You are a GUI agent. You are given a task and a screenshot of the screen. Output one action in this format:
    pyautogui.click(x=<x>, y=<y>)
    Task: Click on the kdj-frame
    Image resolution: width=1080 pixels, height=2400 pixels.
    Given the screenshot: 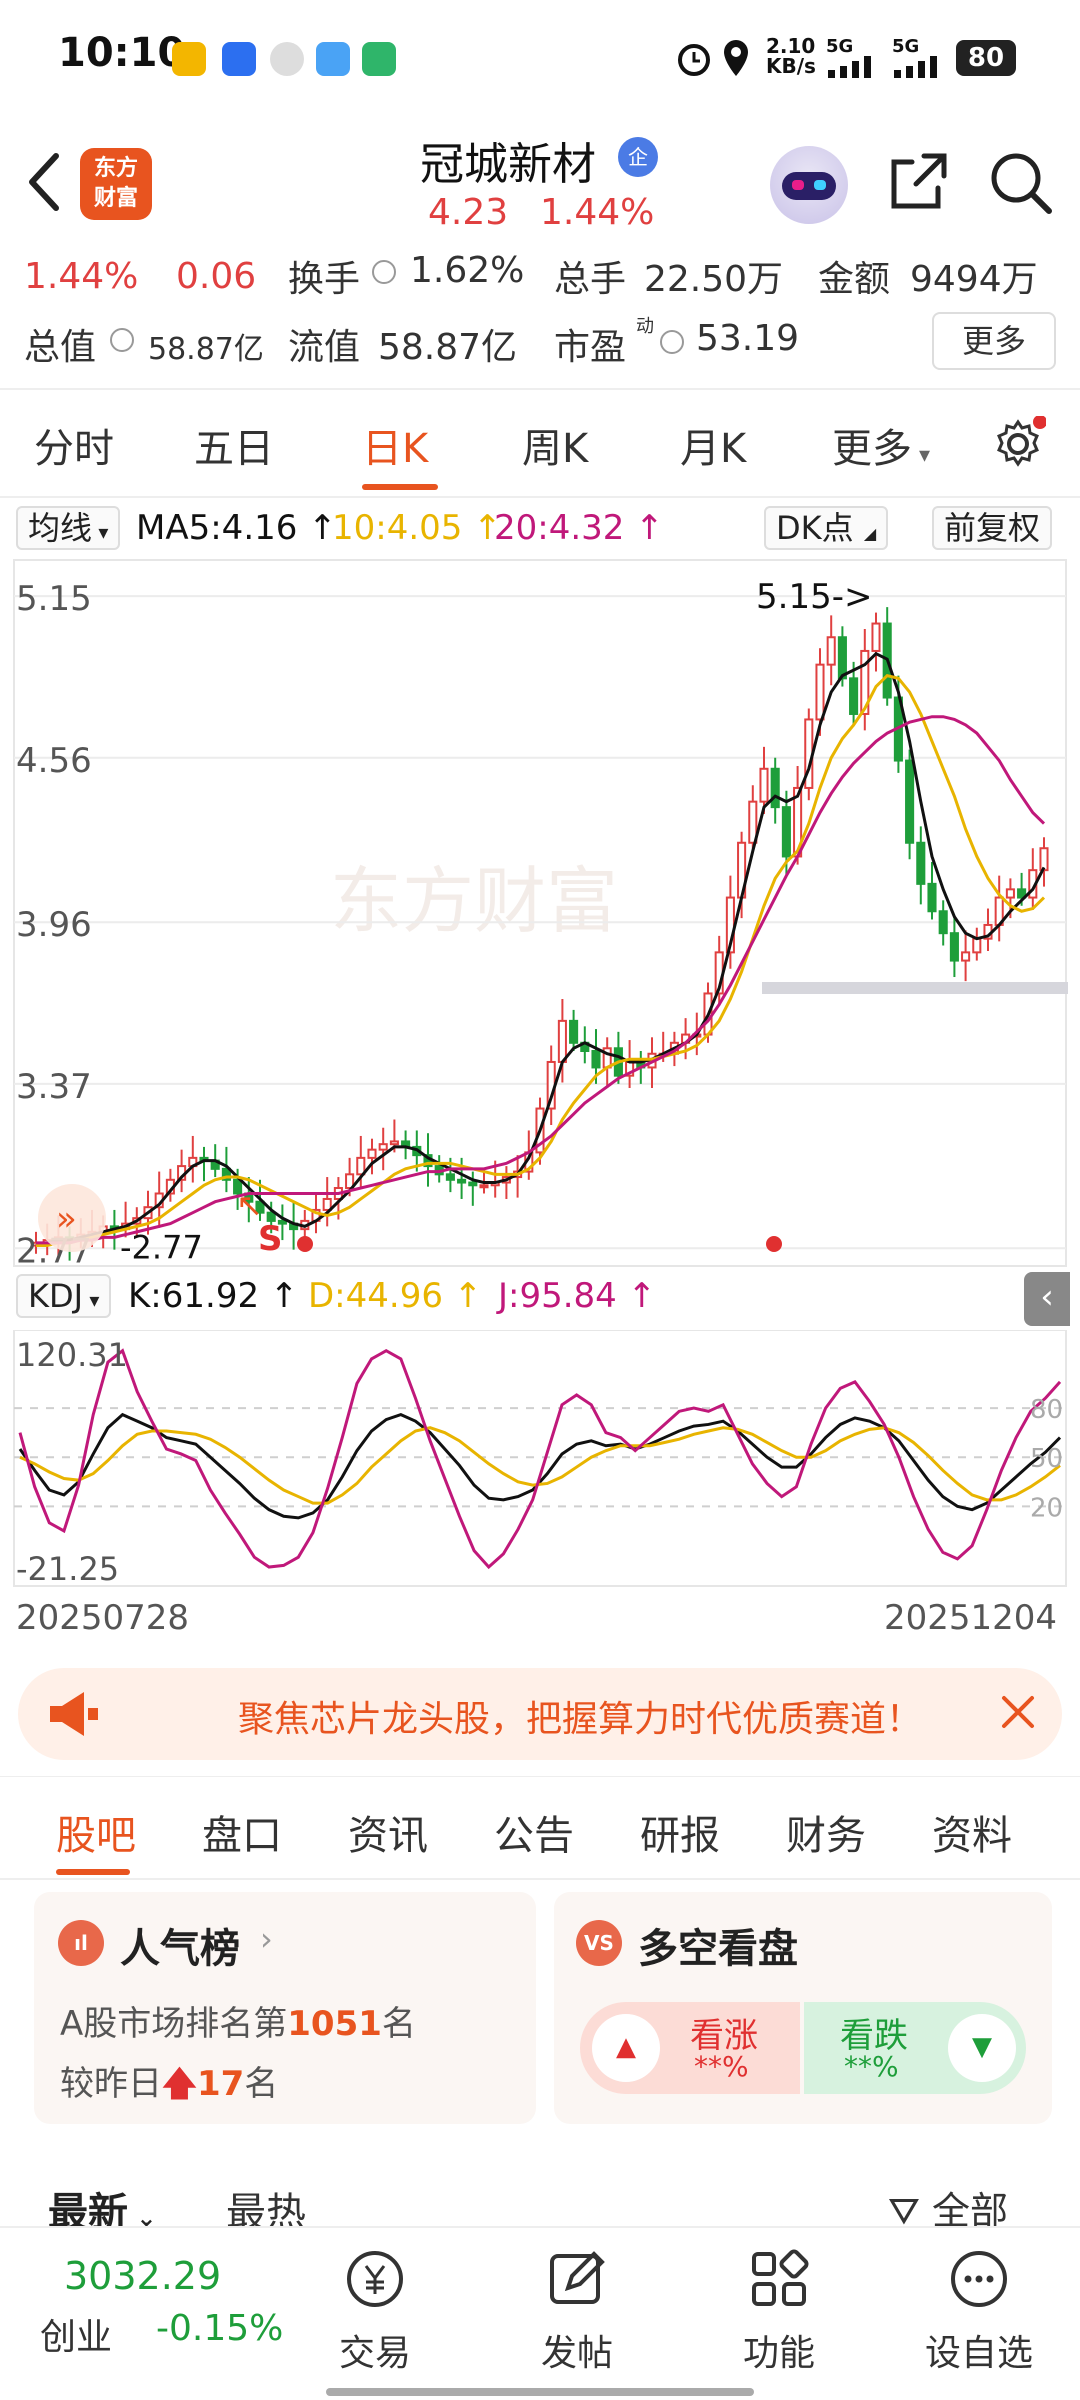 What is the action you would take?
    pyautogui.click(x=540, y=1458)
    